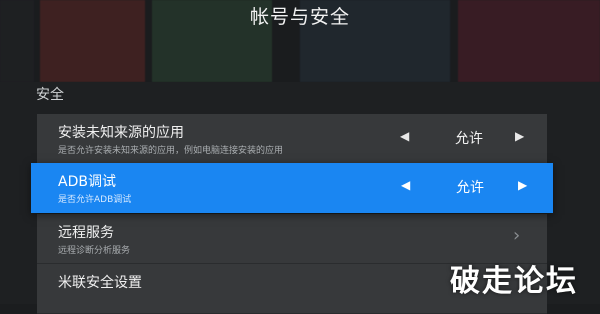 This screenshot has width=600, height=314. Describe the element at coordinates (86, 233) in the screenshot. I see `setting-title: 远程服务` at that location.